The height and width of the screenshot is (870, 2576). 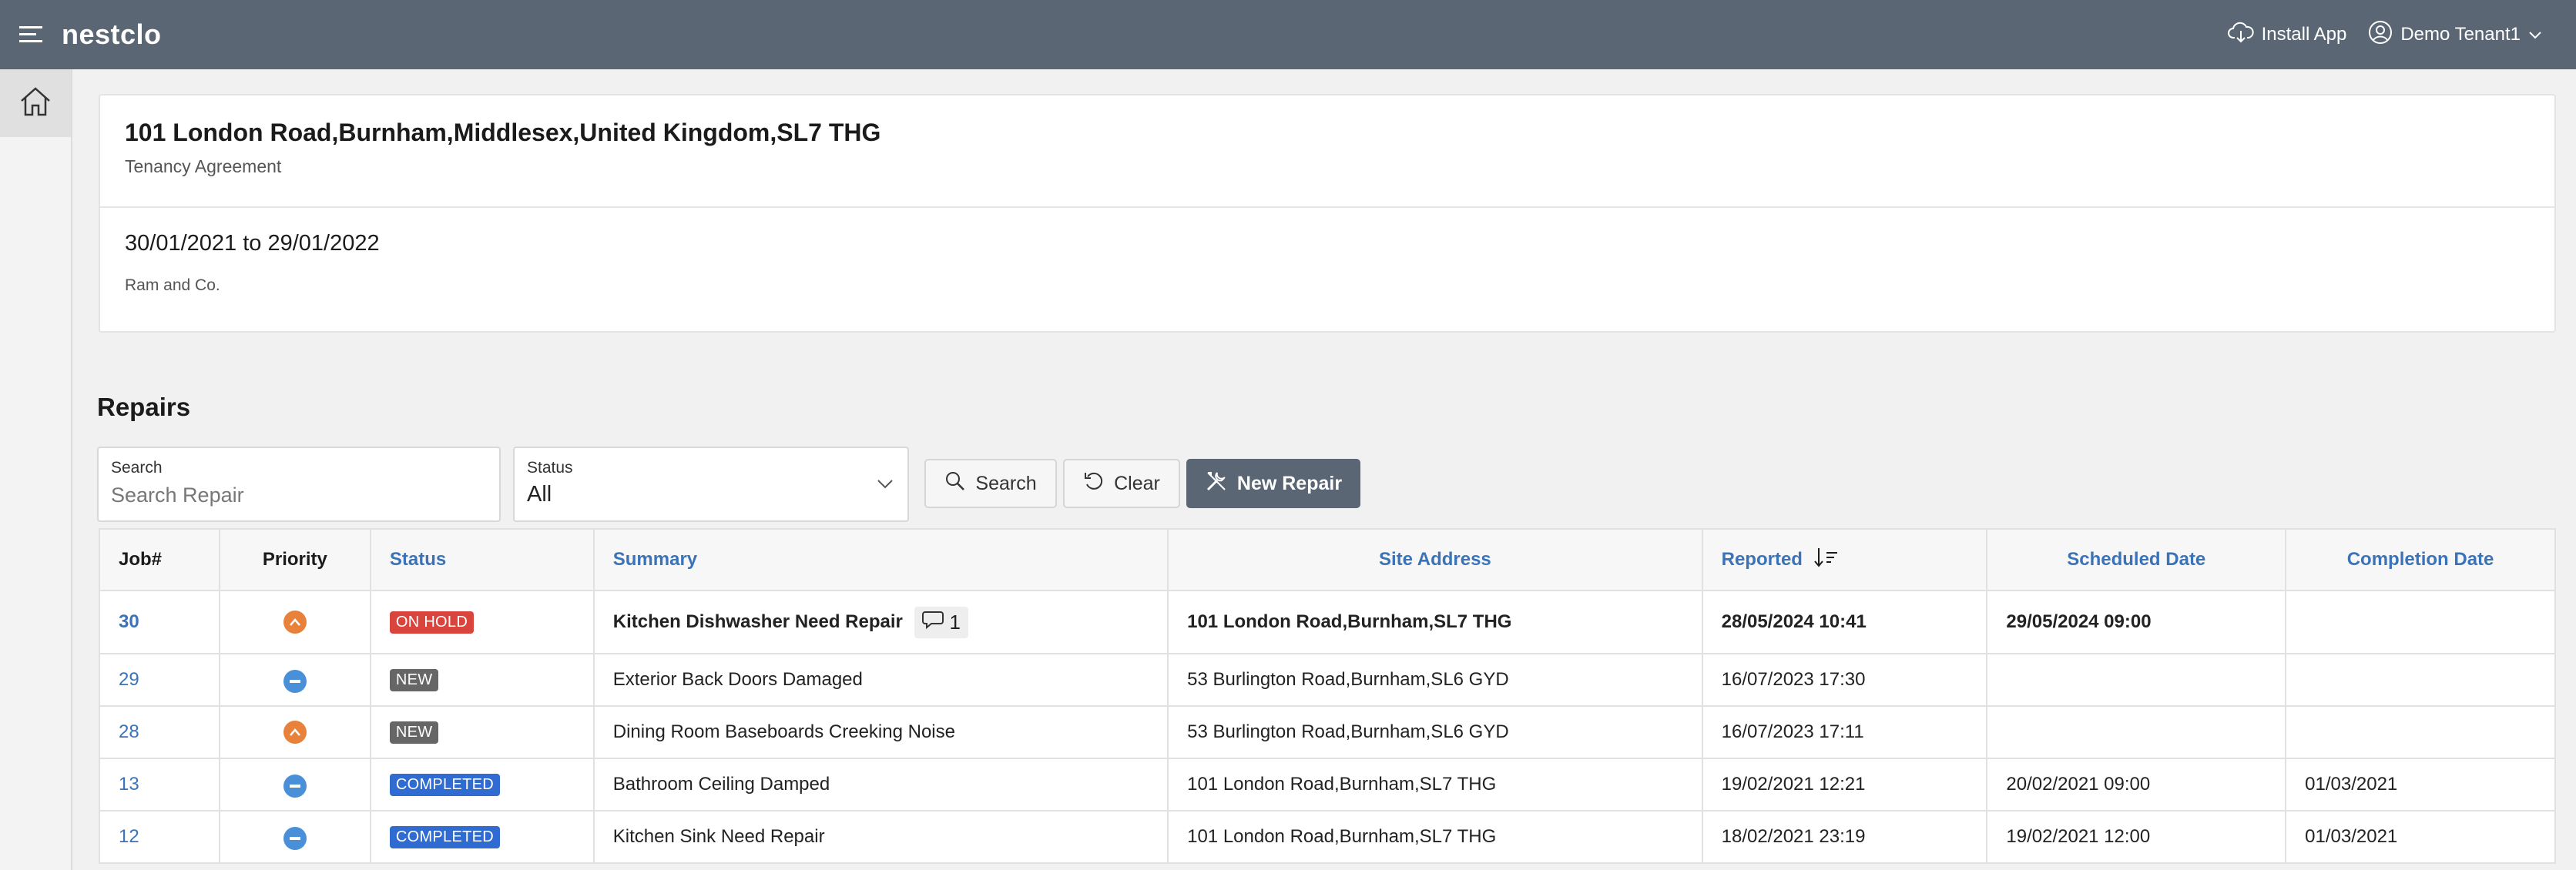 I want to click on search-input, so click(x=299, y=495).